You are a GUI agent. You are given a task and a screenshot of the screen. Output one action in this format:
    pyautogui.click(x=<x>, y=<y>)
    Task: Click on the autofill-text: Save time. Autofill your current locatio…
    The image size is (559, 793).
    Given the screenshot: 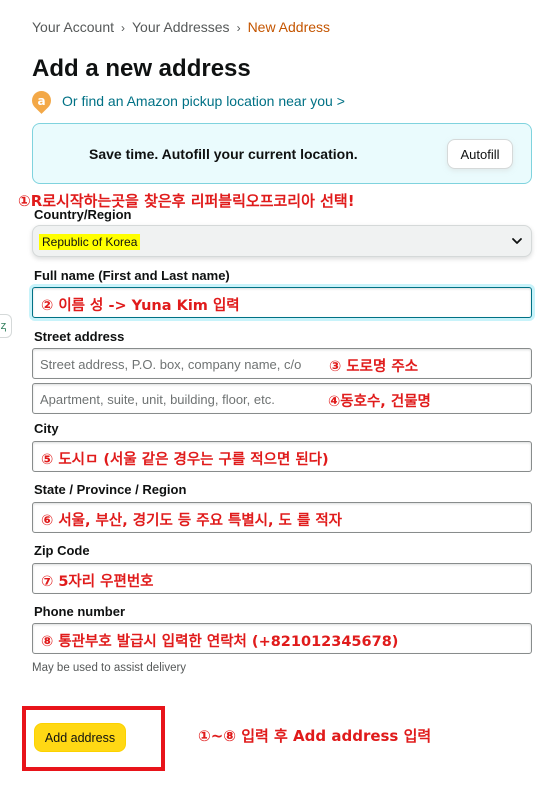 What is the action you would take?
    pyautogui.click(x=223, y=154)
    